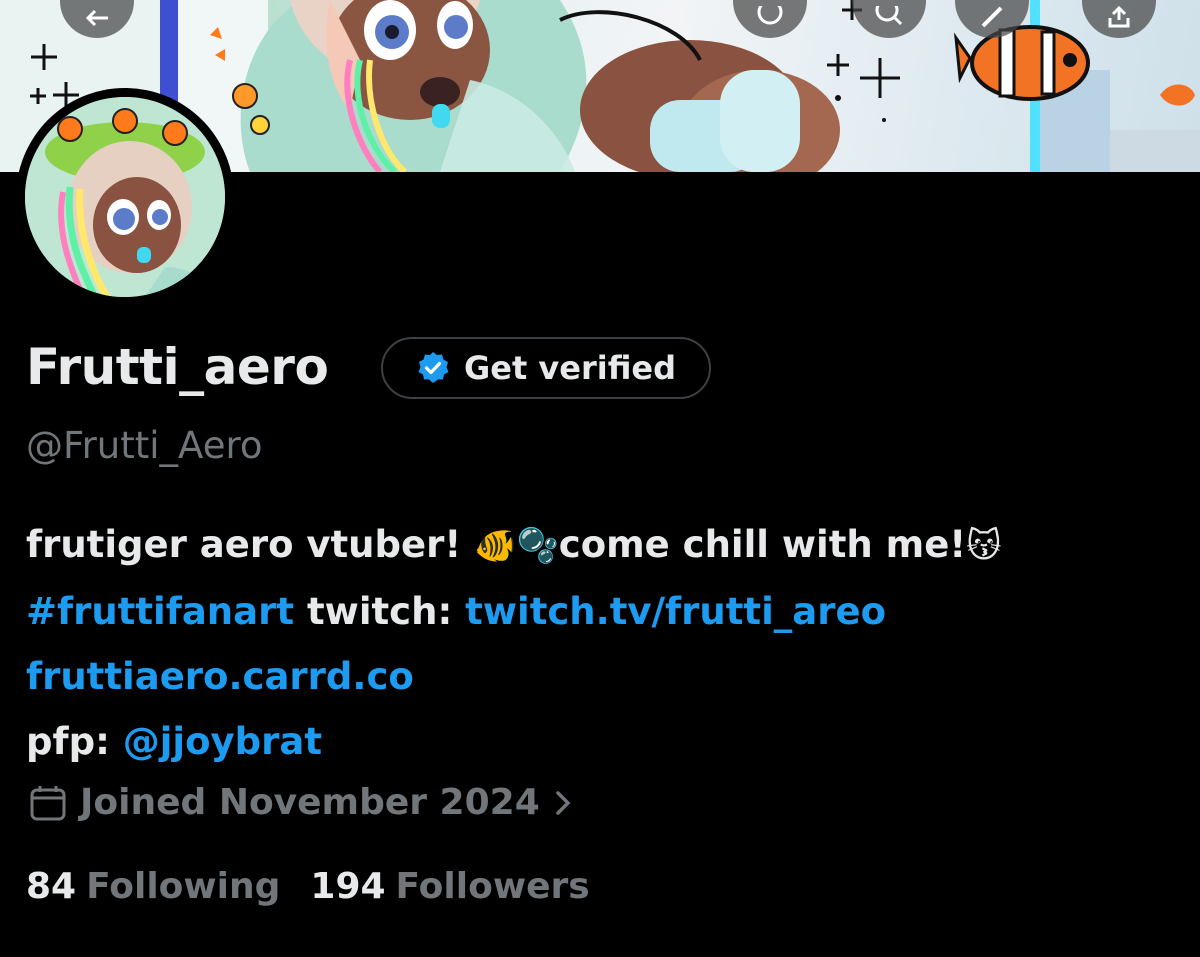 The width and height of the screenshot is (1200, 957). What do you see at coordinates (762, 544) in the screenshot?
I see `bio-text-2: come chill with me!` at bounding box center [762, 544].